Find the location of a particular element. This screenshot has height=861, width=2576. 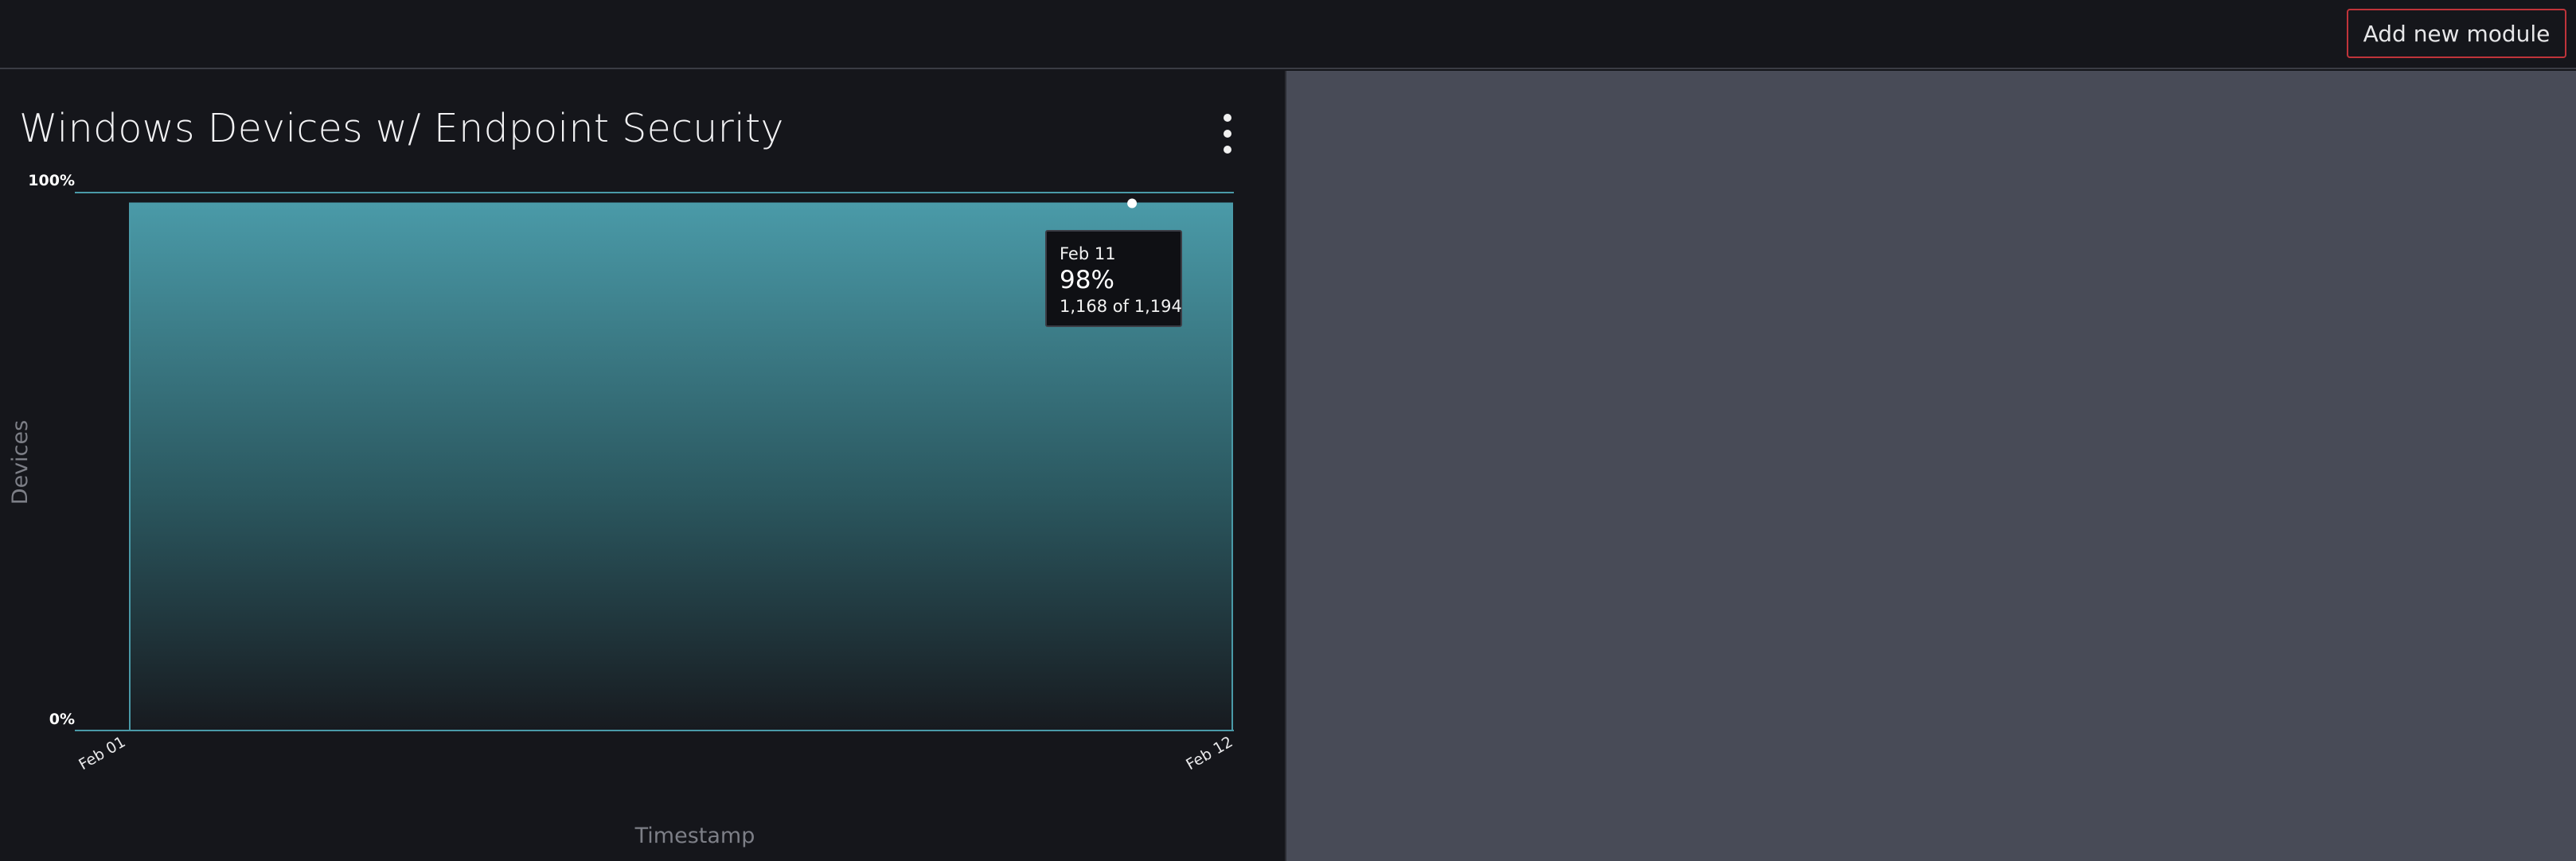

highlight-point is located at coordinates (1132, 203).